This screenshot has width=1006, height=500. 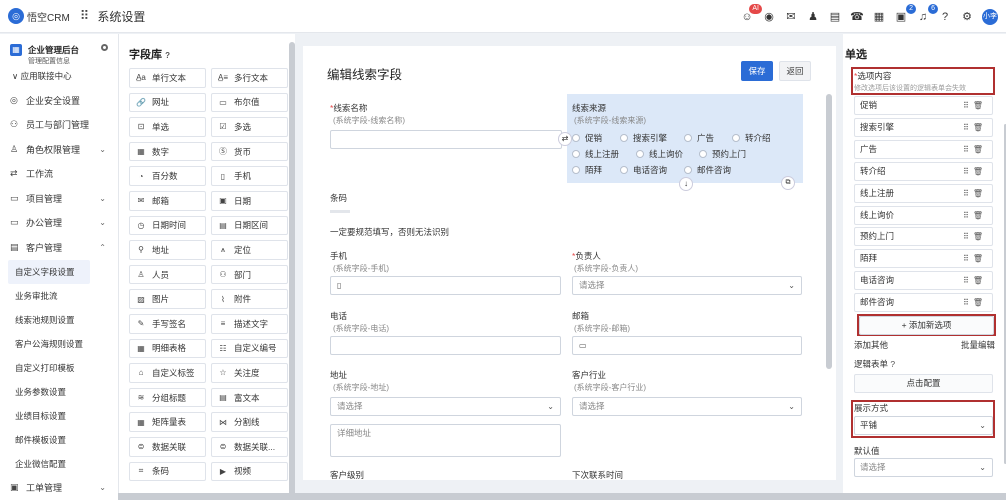 What do you see at coordinates (59, 223) in the screenshot?
I see `sidebar-item-office: ▭ 办公管理 ⌄` at bounding box center [59, 223].